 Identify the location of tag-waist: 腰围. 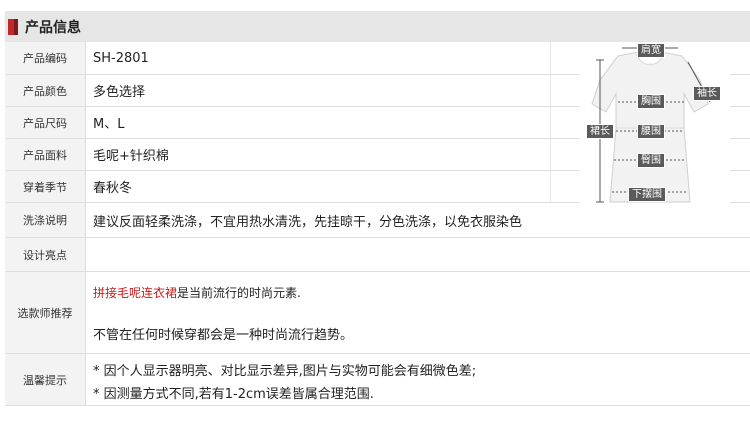
(651, 131).